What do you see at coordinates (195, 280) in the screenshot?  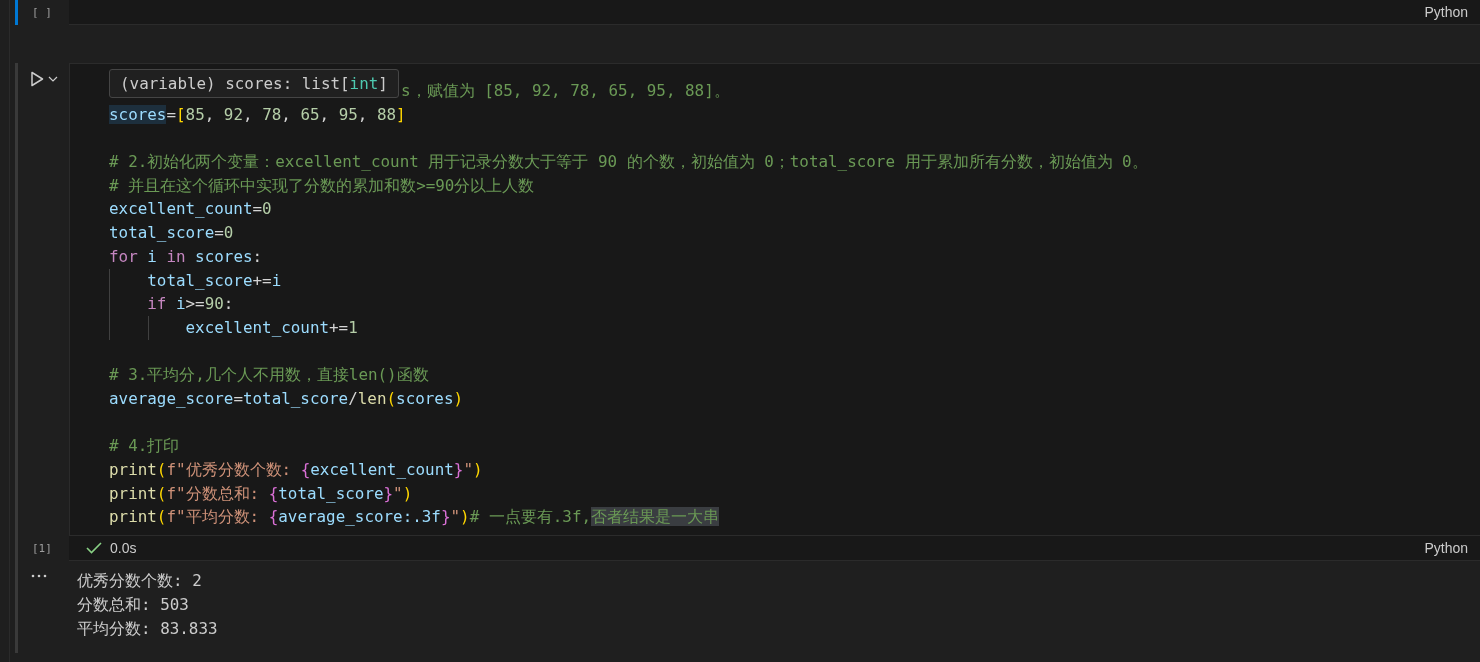 I see `code-line: total_score+=i` at bounding box center [195, 280].